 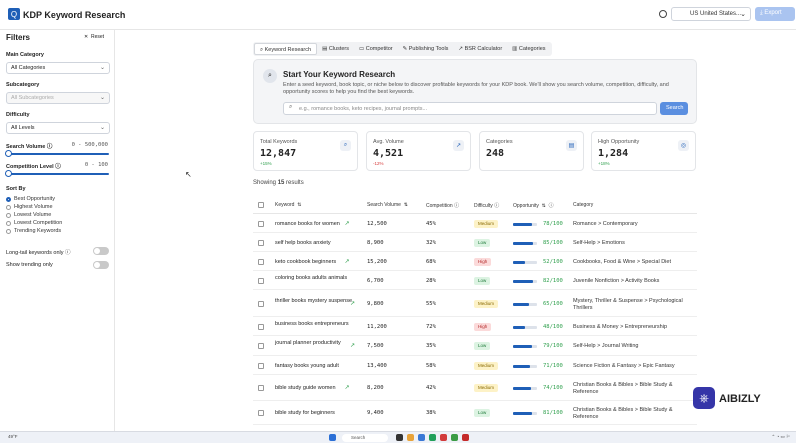 I want to click on checkbox, so click(x=261, y=205).